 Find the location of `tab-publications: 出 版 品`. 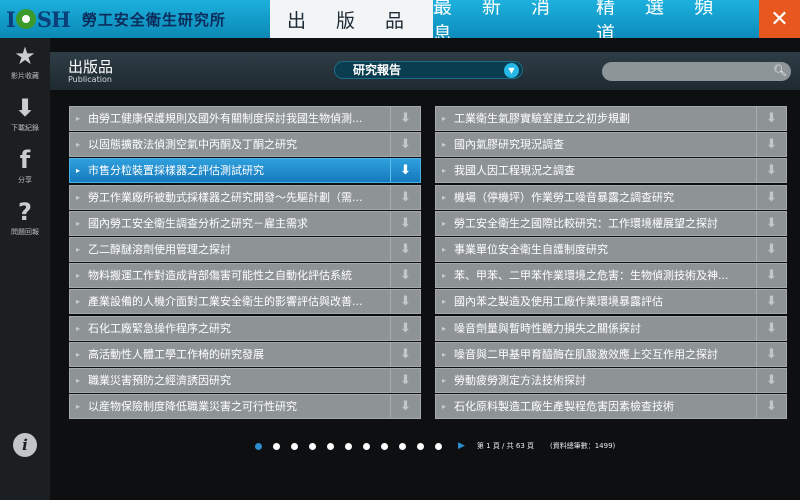

tab-publications: 出 版 品 is located at coordinates (351, 23).